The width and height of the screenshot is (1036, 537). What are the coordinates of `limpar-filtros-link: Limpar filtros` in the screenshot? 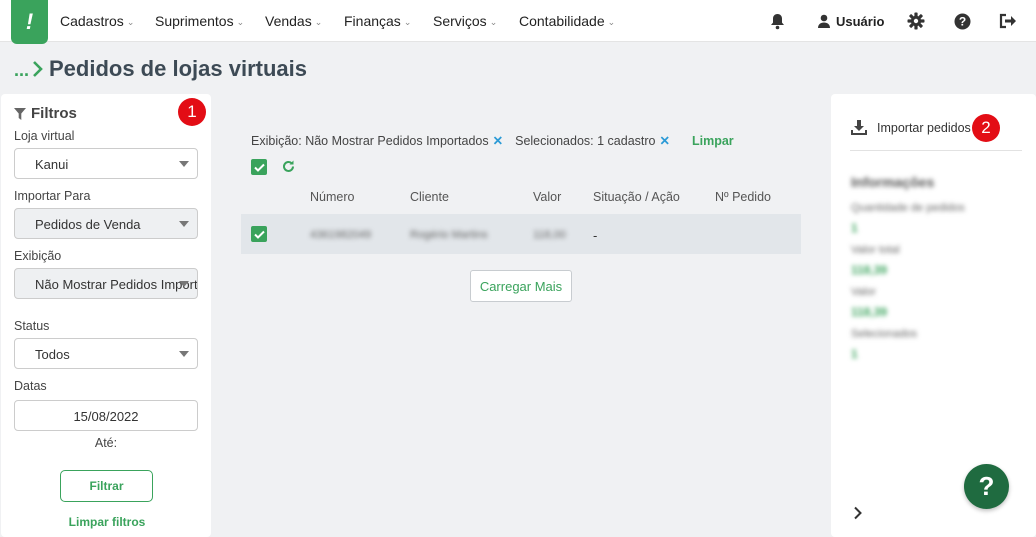 It's located at (107, 522).